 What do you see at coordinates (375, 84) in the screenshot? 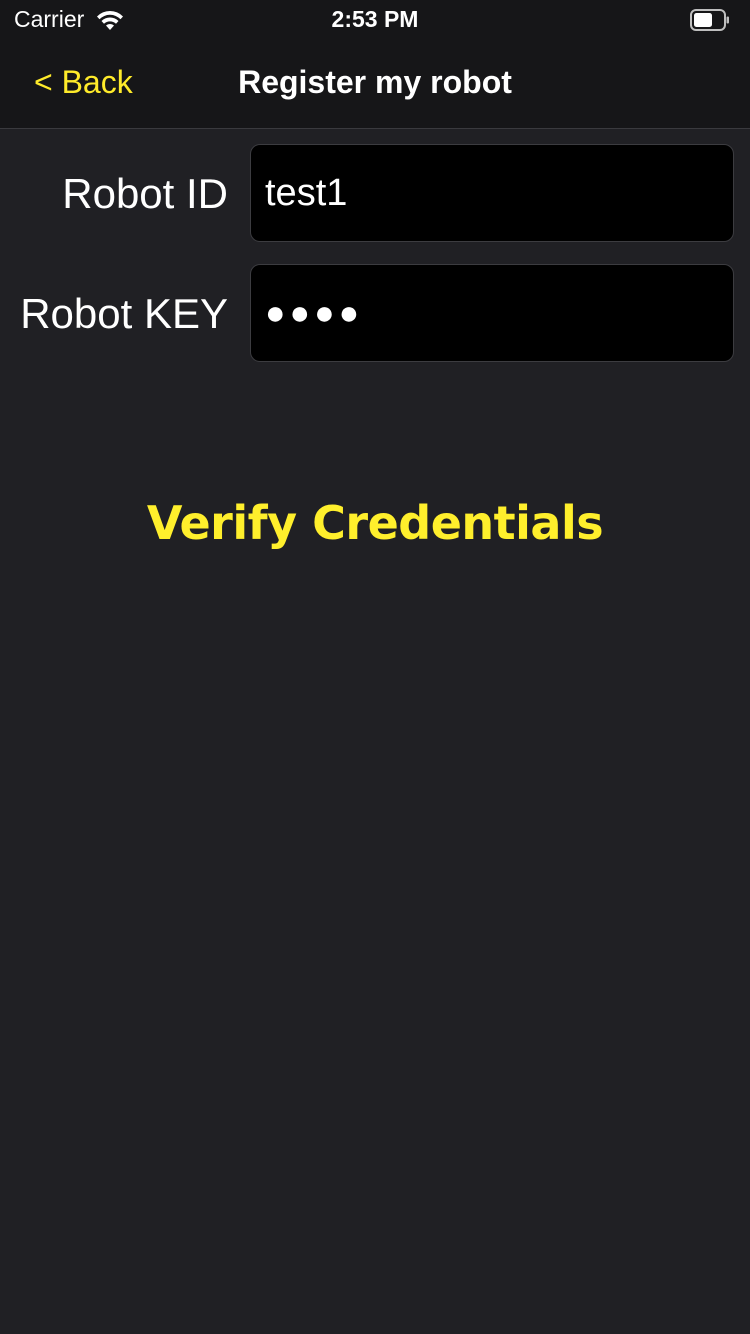
I see `navigation-bar: < Back Register my robot` at bounding box center [375, 84].